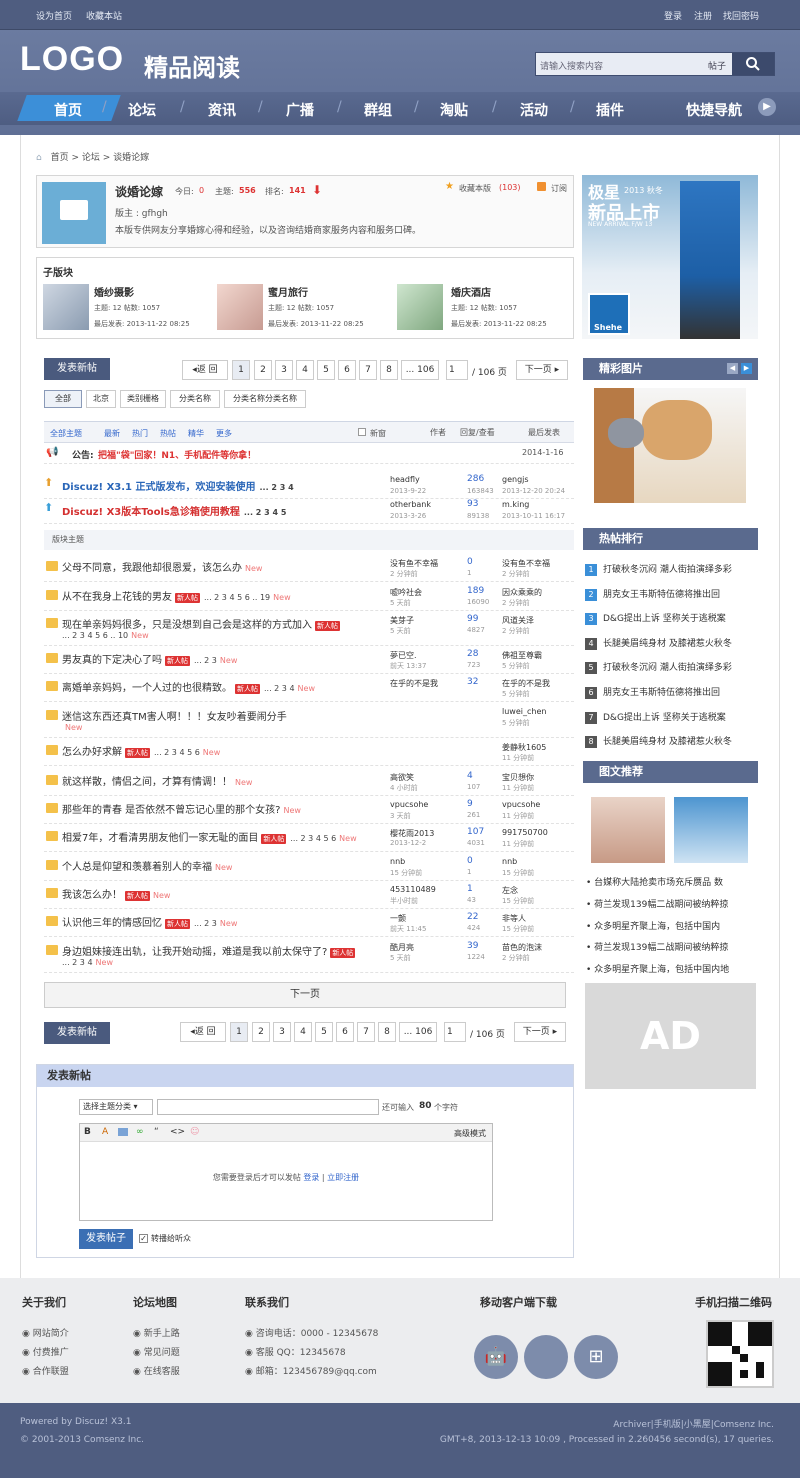 The width and height of the screenshot is (800, 1478). What do you see at coordinates (194, 1132) in the screenshot?
I see `smiley-icon: ☺` at bounding box center [194, 1132].